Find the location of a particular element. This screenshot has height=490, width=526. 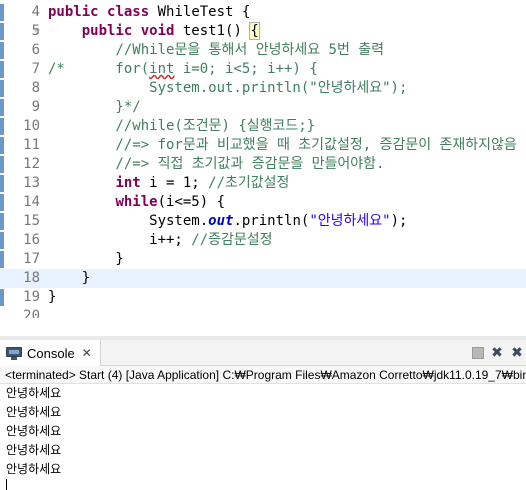

code-line: 15 System.out.println("안녕하세요"); is located at coordinates (263, 221).